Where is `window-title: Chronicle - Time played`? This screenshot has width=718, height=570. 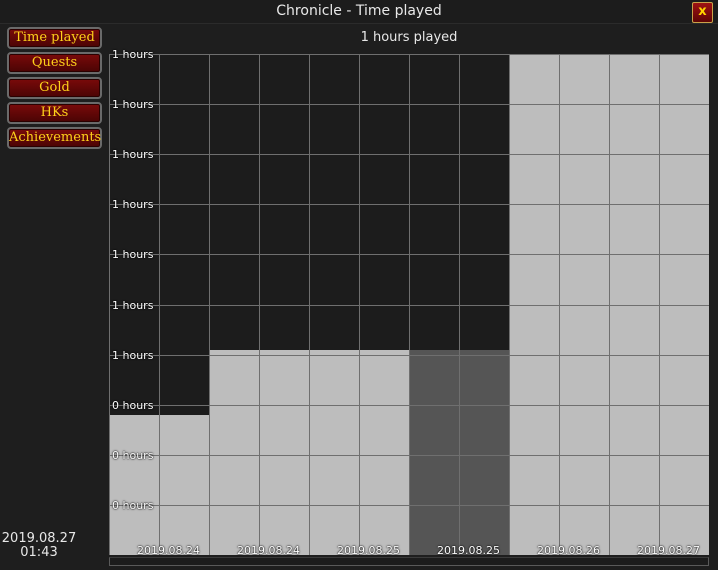 window-title: Chronicle - Time played is located at coordinates (359, 11).